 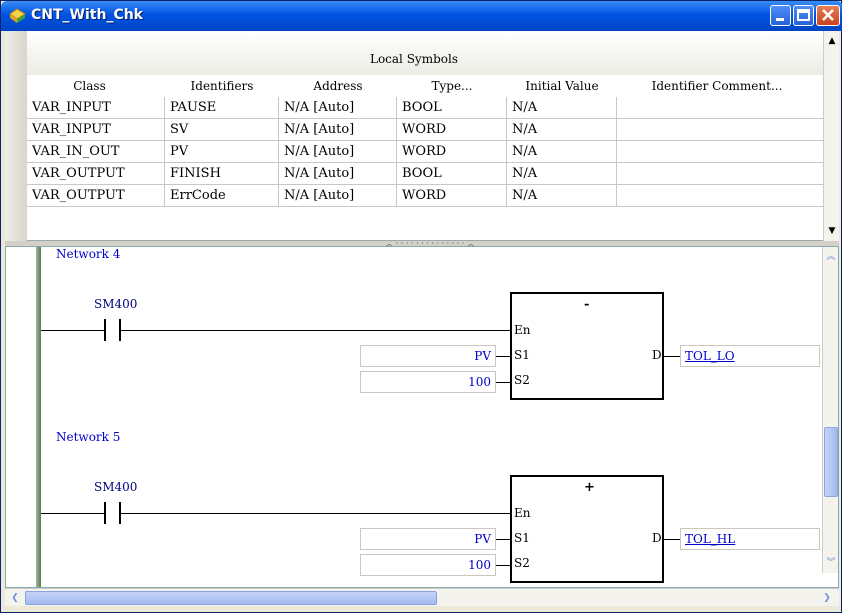 What do you see at coordinates (87, 15) in the screenshot?
I see `window-title: CNT_With_Chk` at bounding box center [87, 15].